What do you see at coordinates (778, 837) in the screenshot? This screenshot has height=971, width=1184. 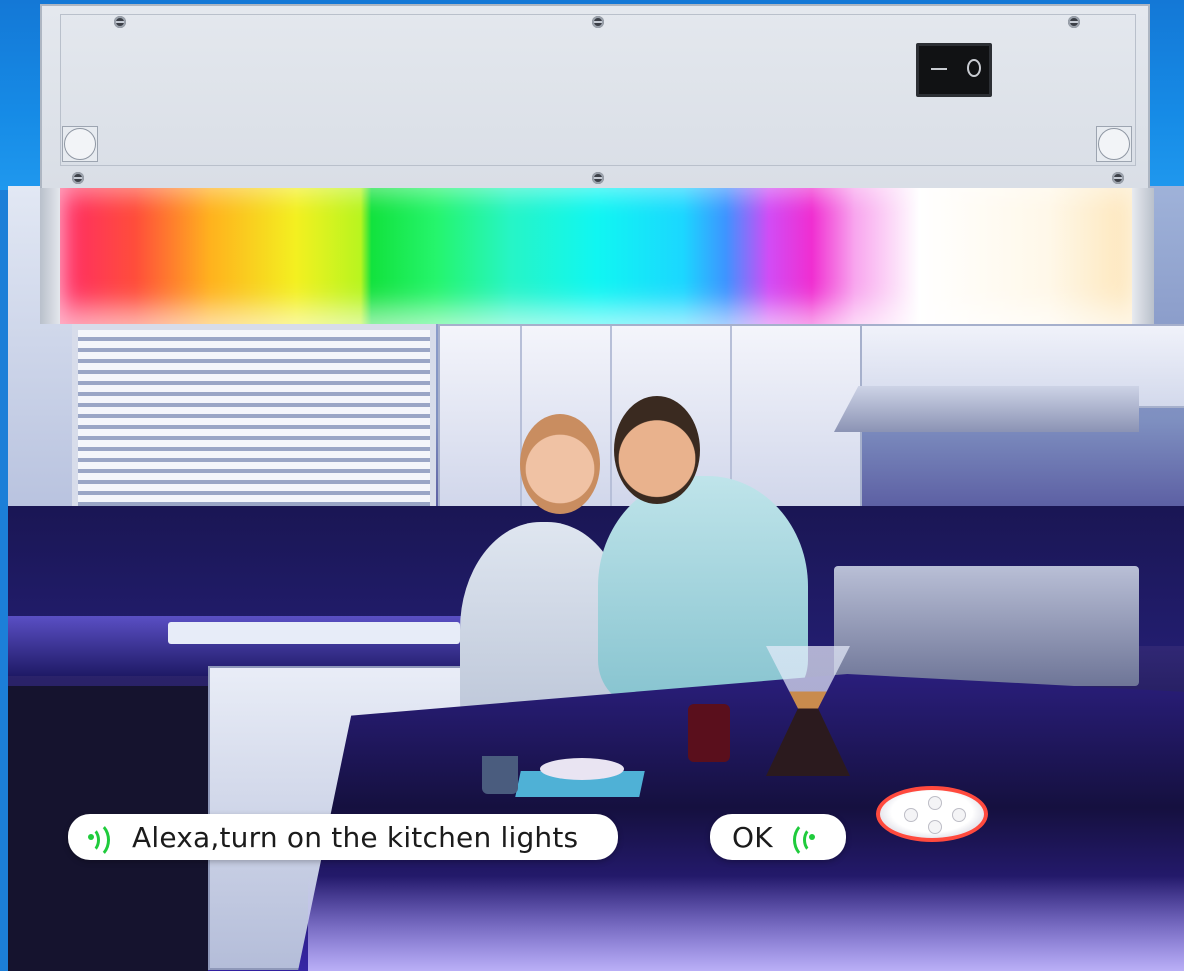 I see `voice-reply-bubble: OK` at bounding box center [778, 837].